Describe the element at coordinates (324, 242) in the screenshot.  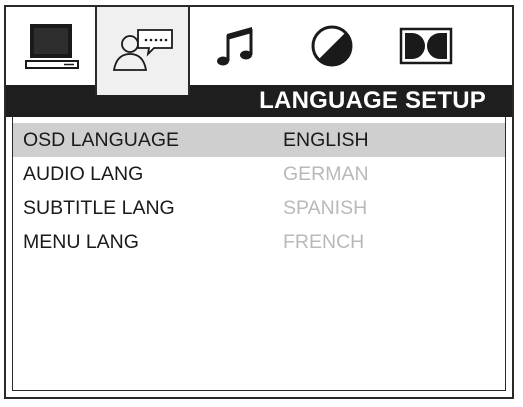
I see `row-value: FRENCH` at that location.